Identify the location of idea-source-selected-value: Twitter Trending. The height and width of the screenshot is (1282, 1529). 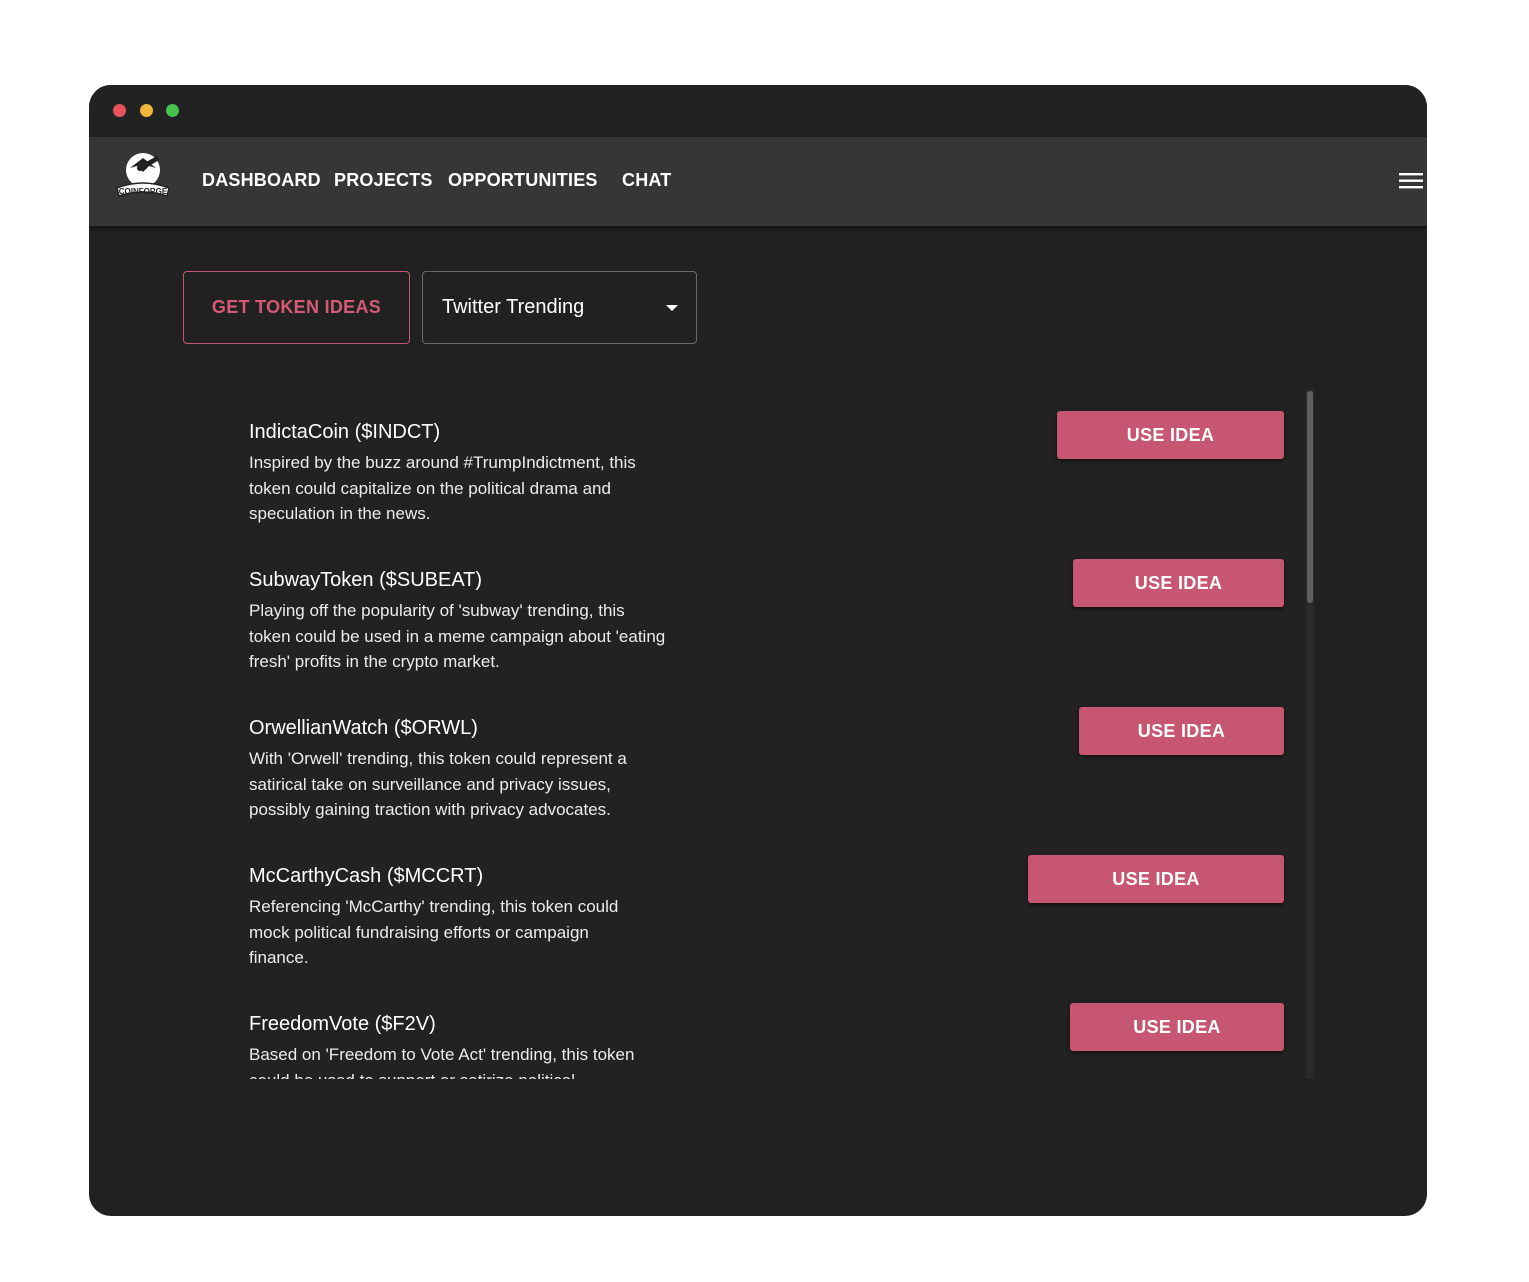
(513, 307).